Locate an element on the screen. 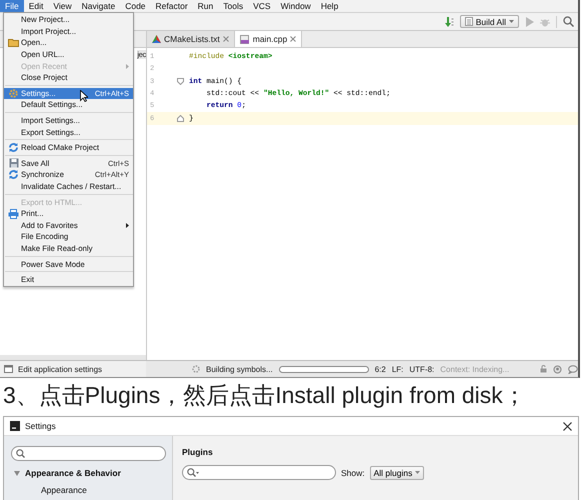  spinner-icon is located at coordinates (196, 369).